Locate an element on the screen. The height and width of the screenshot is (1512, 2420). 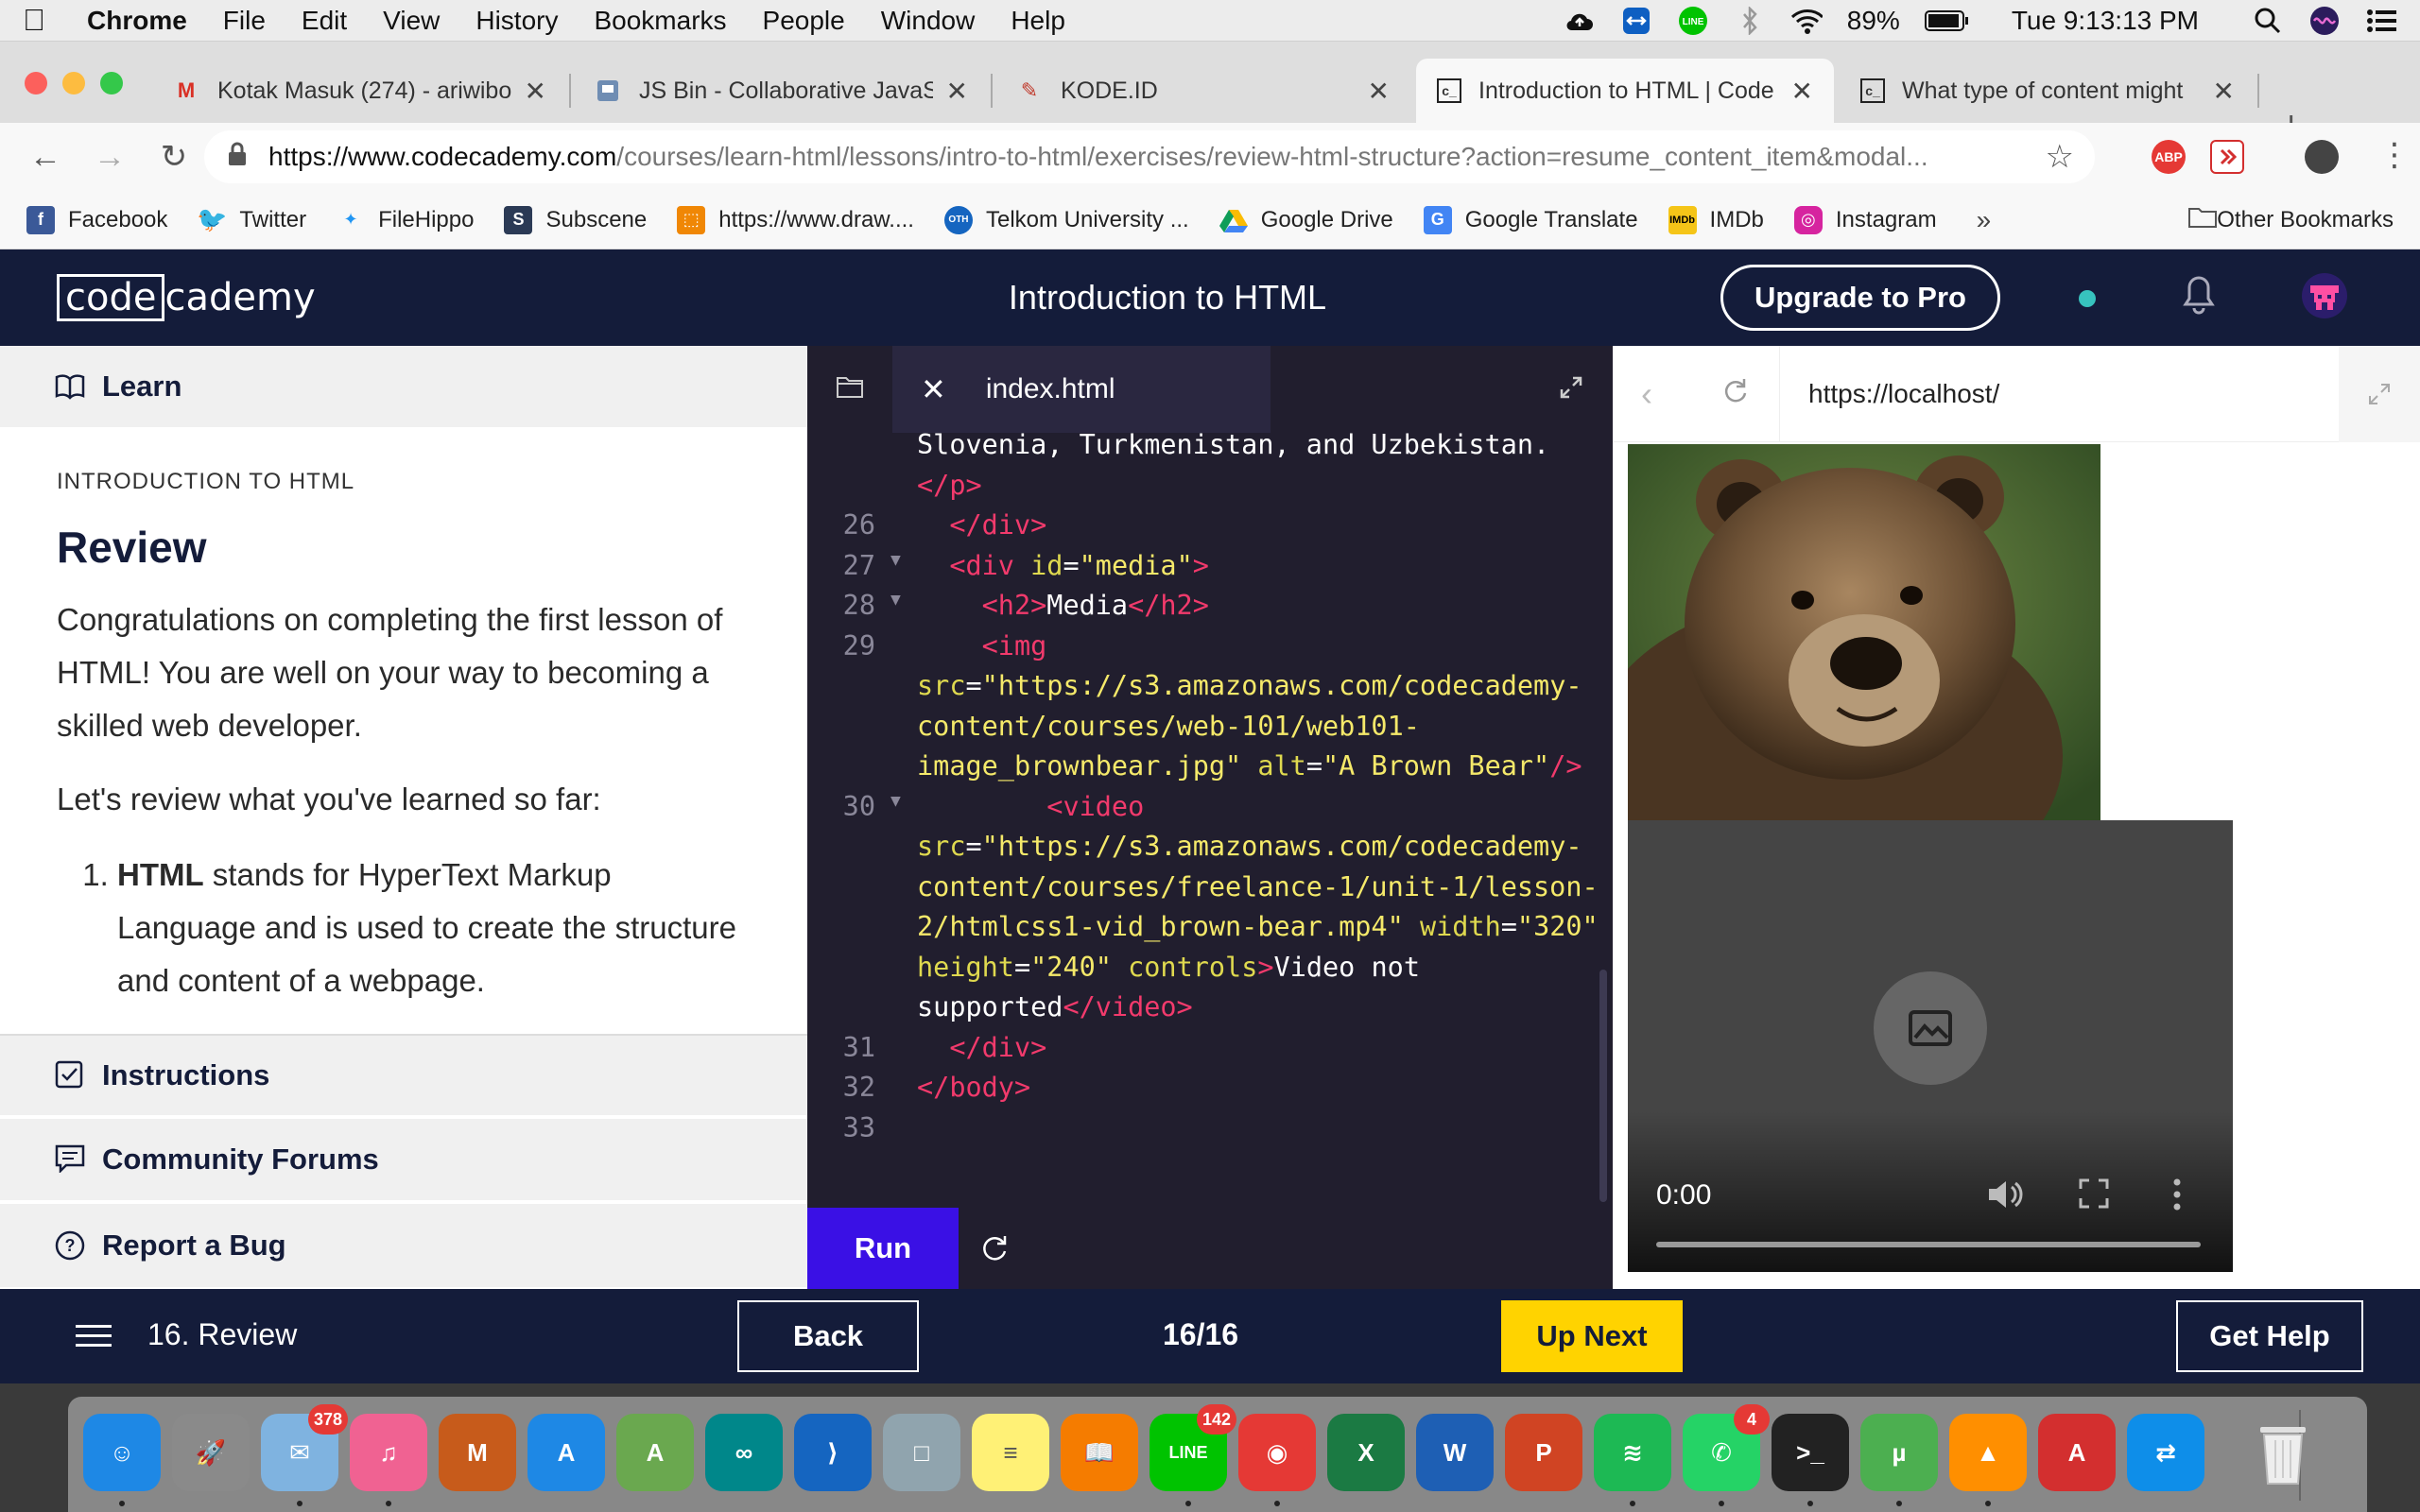
browser-tab: ✎ KODE.ID ✕ is located at coordinates (1202, 91).